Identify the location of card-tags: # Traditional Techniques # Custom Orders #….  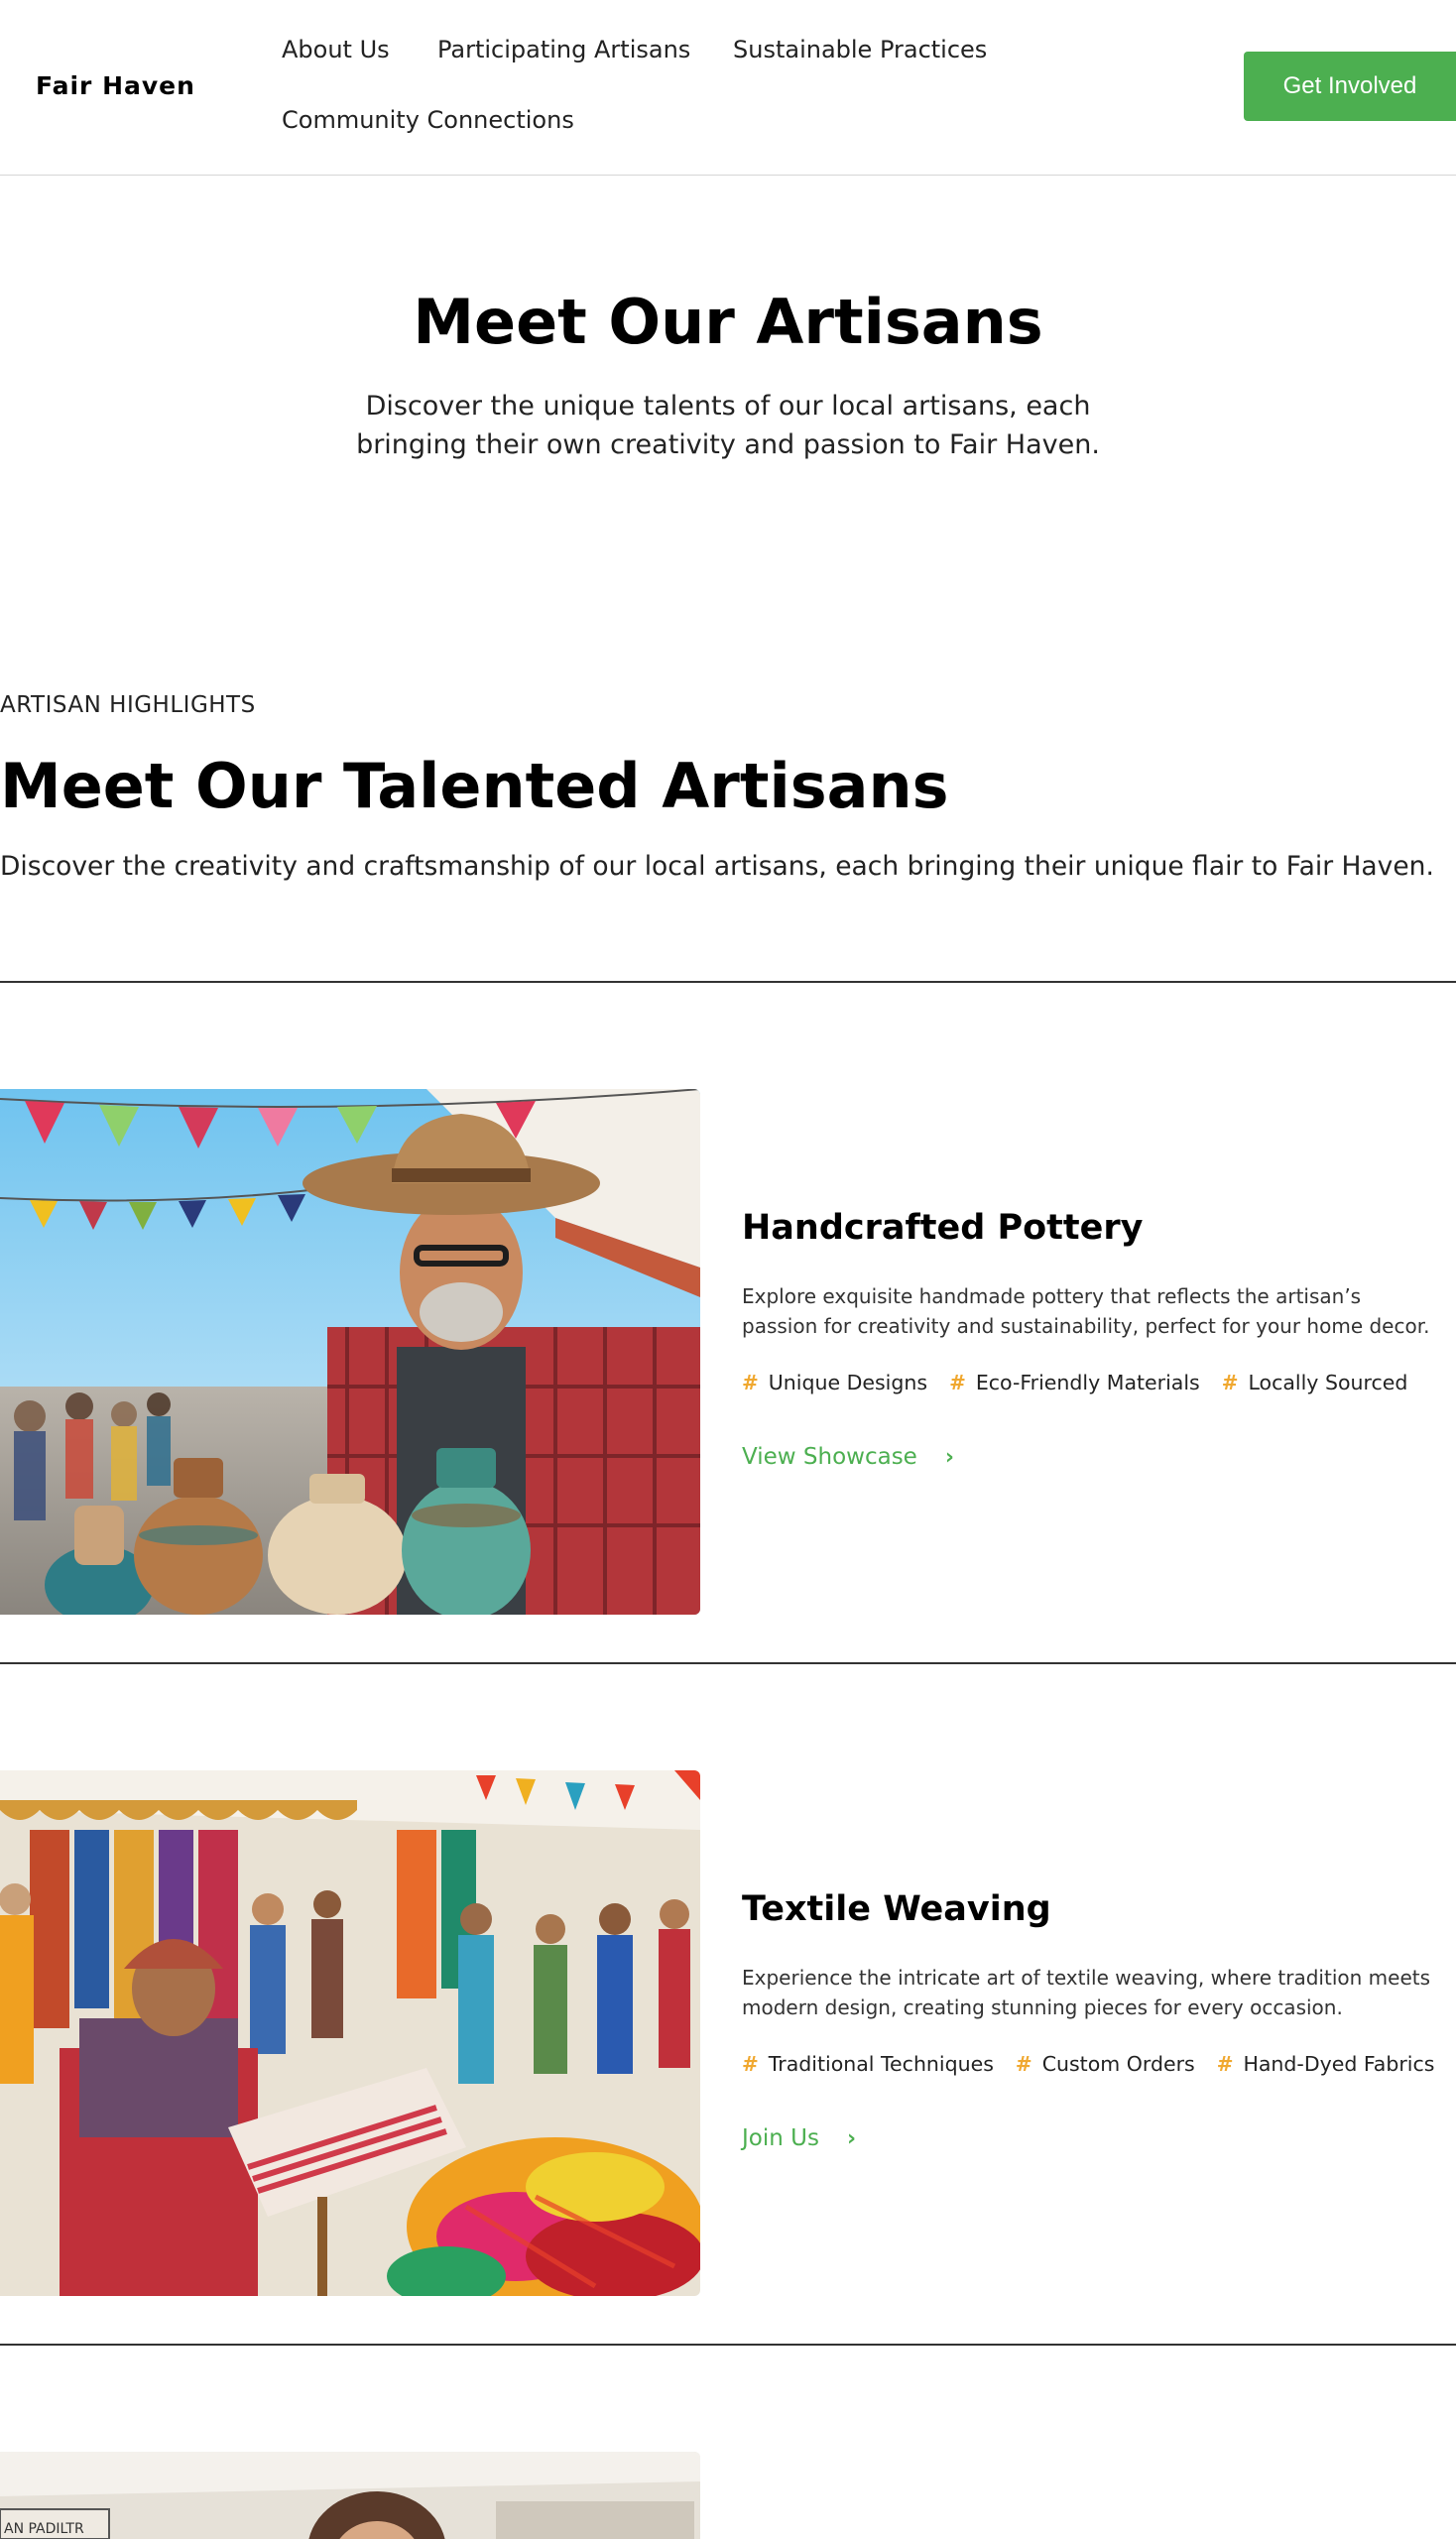
(1088, 2064).